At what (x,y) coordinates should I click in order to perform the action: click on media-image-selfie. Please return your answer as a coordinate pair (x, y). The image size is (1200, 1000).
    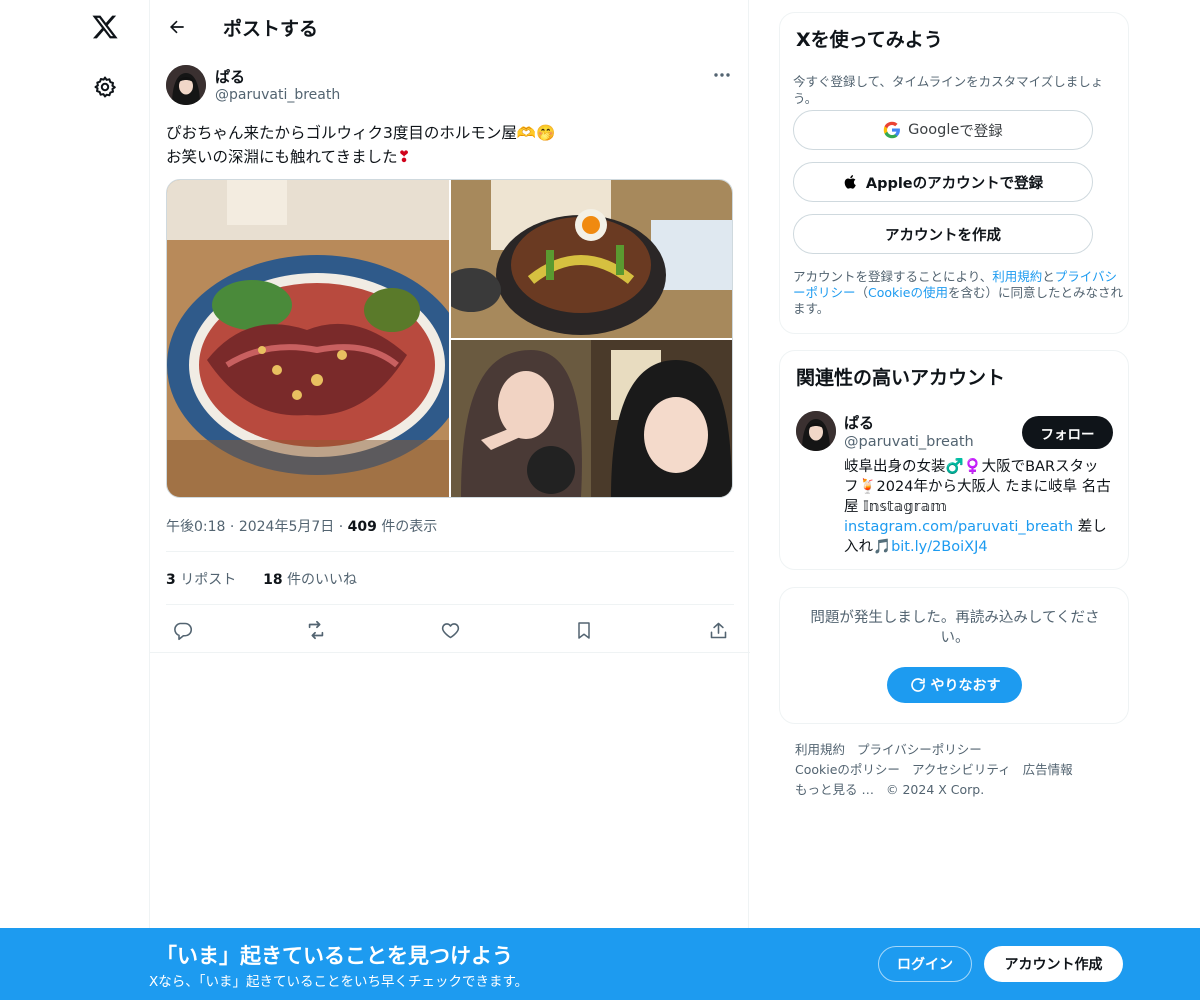
    Looking at the image, I should click on (591, 418).